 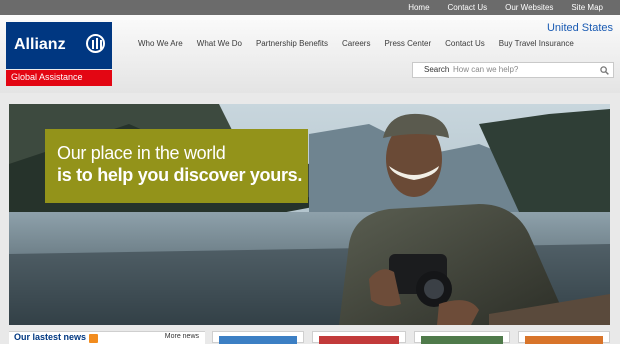 What do you see at coordinates (160, 44) in the screenshot?
I see `nav-who-we-are: Who We Are` at bounding box center [160, 44].